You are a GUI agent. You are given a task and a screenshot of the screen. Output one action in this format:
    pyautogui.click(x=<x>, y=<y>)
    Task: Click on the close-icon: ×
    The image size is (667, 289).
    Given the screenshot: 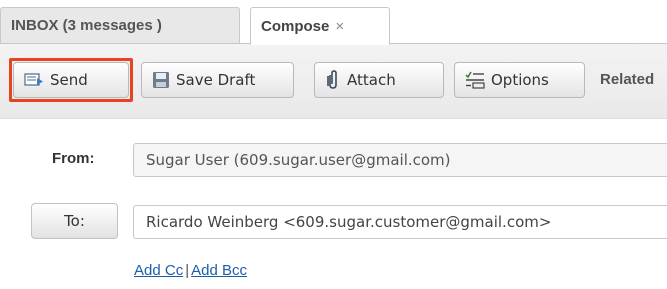 What is the action you would take?
    pyautogui.click(x=339, y=26)
    